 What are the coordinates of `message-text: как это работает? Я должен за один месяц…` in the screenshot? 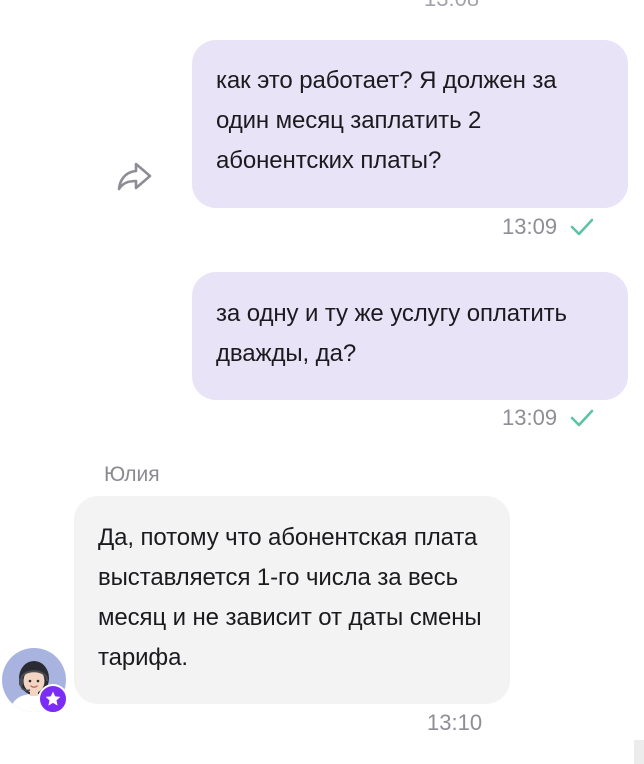 It's located at (386, 120).